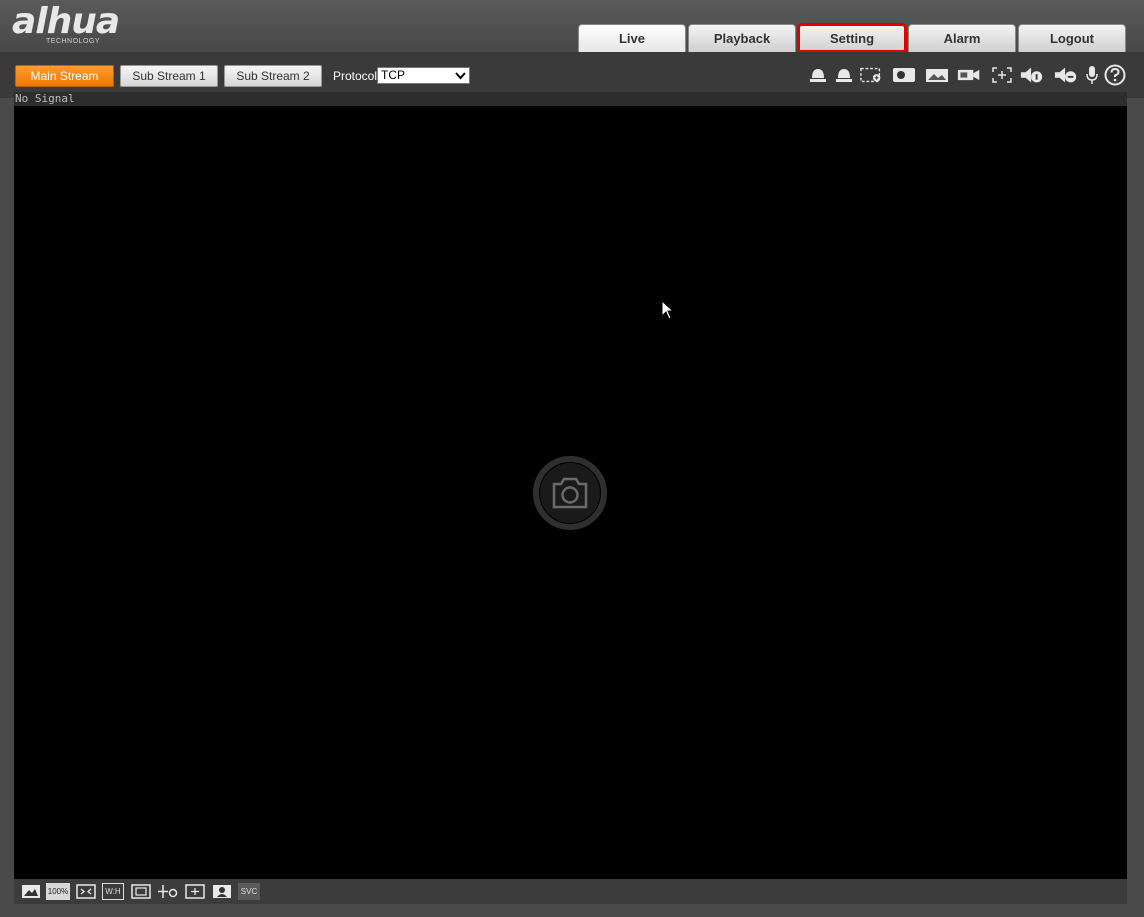 The height and width of the screenshot is (917, 1144). I want to click on svc-button: SVC, so click(249, 891).